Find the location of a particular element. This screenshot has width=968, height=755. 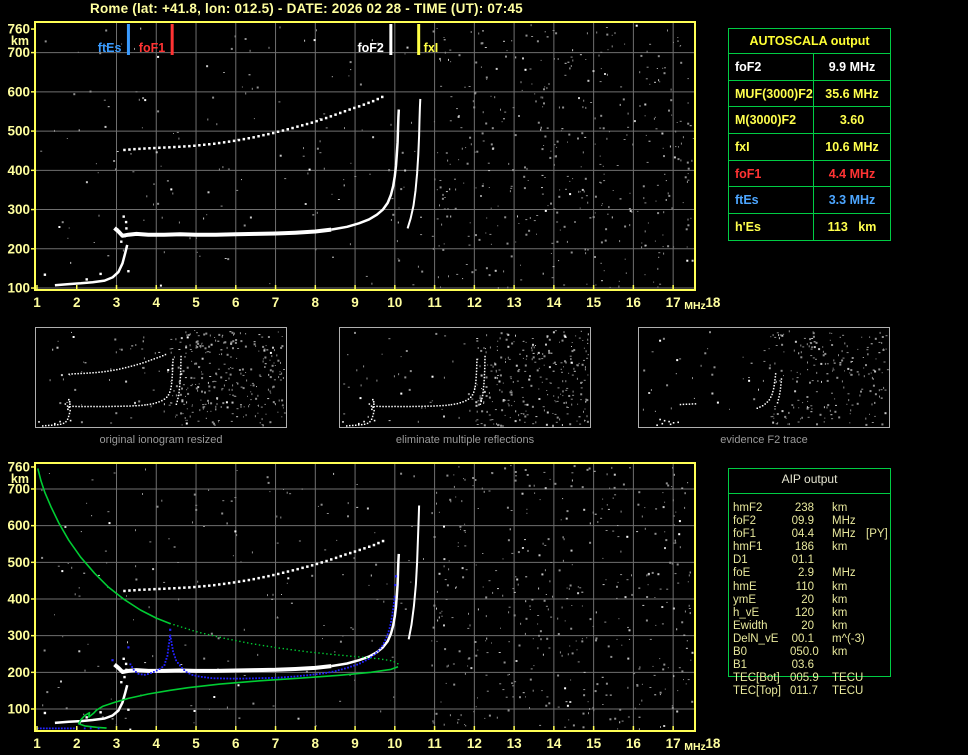

param-value: 4.4 MHz is located at coordinates (851, 173).